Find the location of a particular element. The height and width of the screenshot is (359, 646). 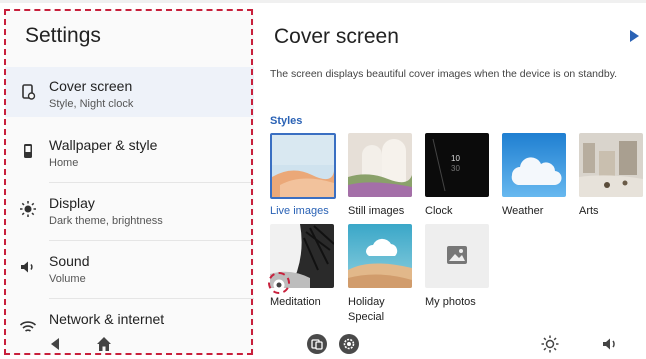

settings-gear-icon is located at coordinates (349, 344).